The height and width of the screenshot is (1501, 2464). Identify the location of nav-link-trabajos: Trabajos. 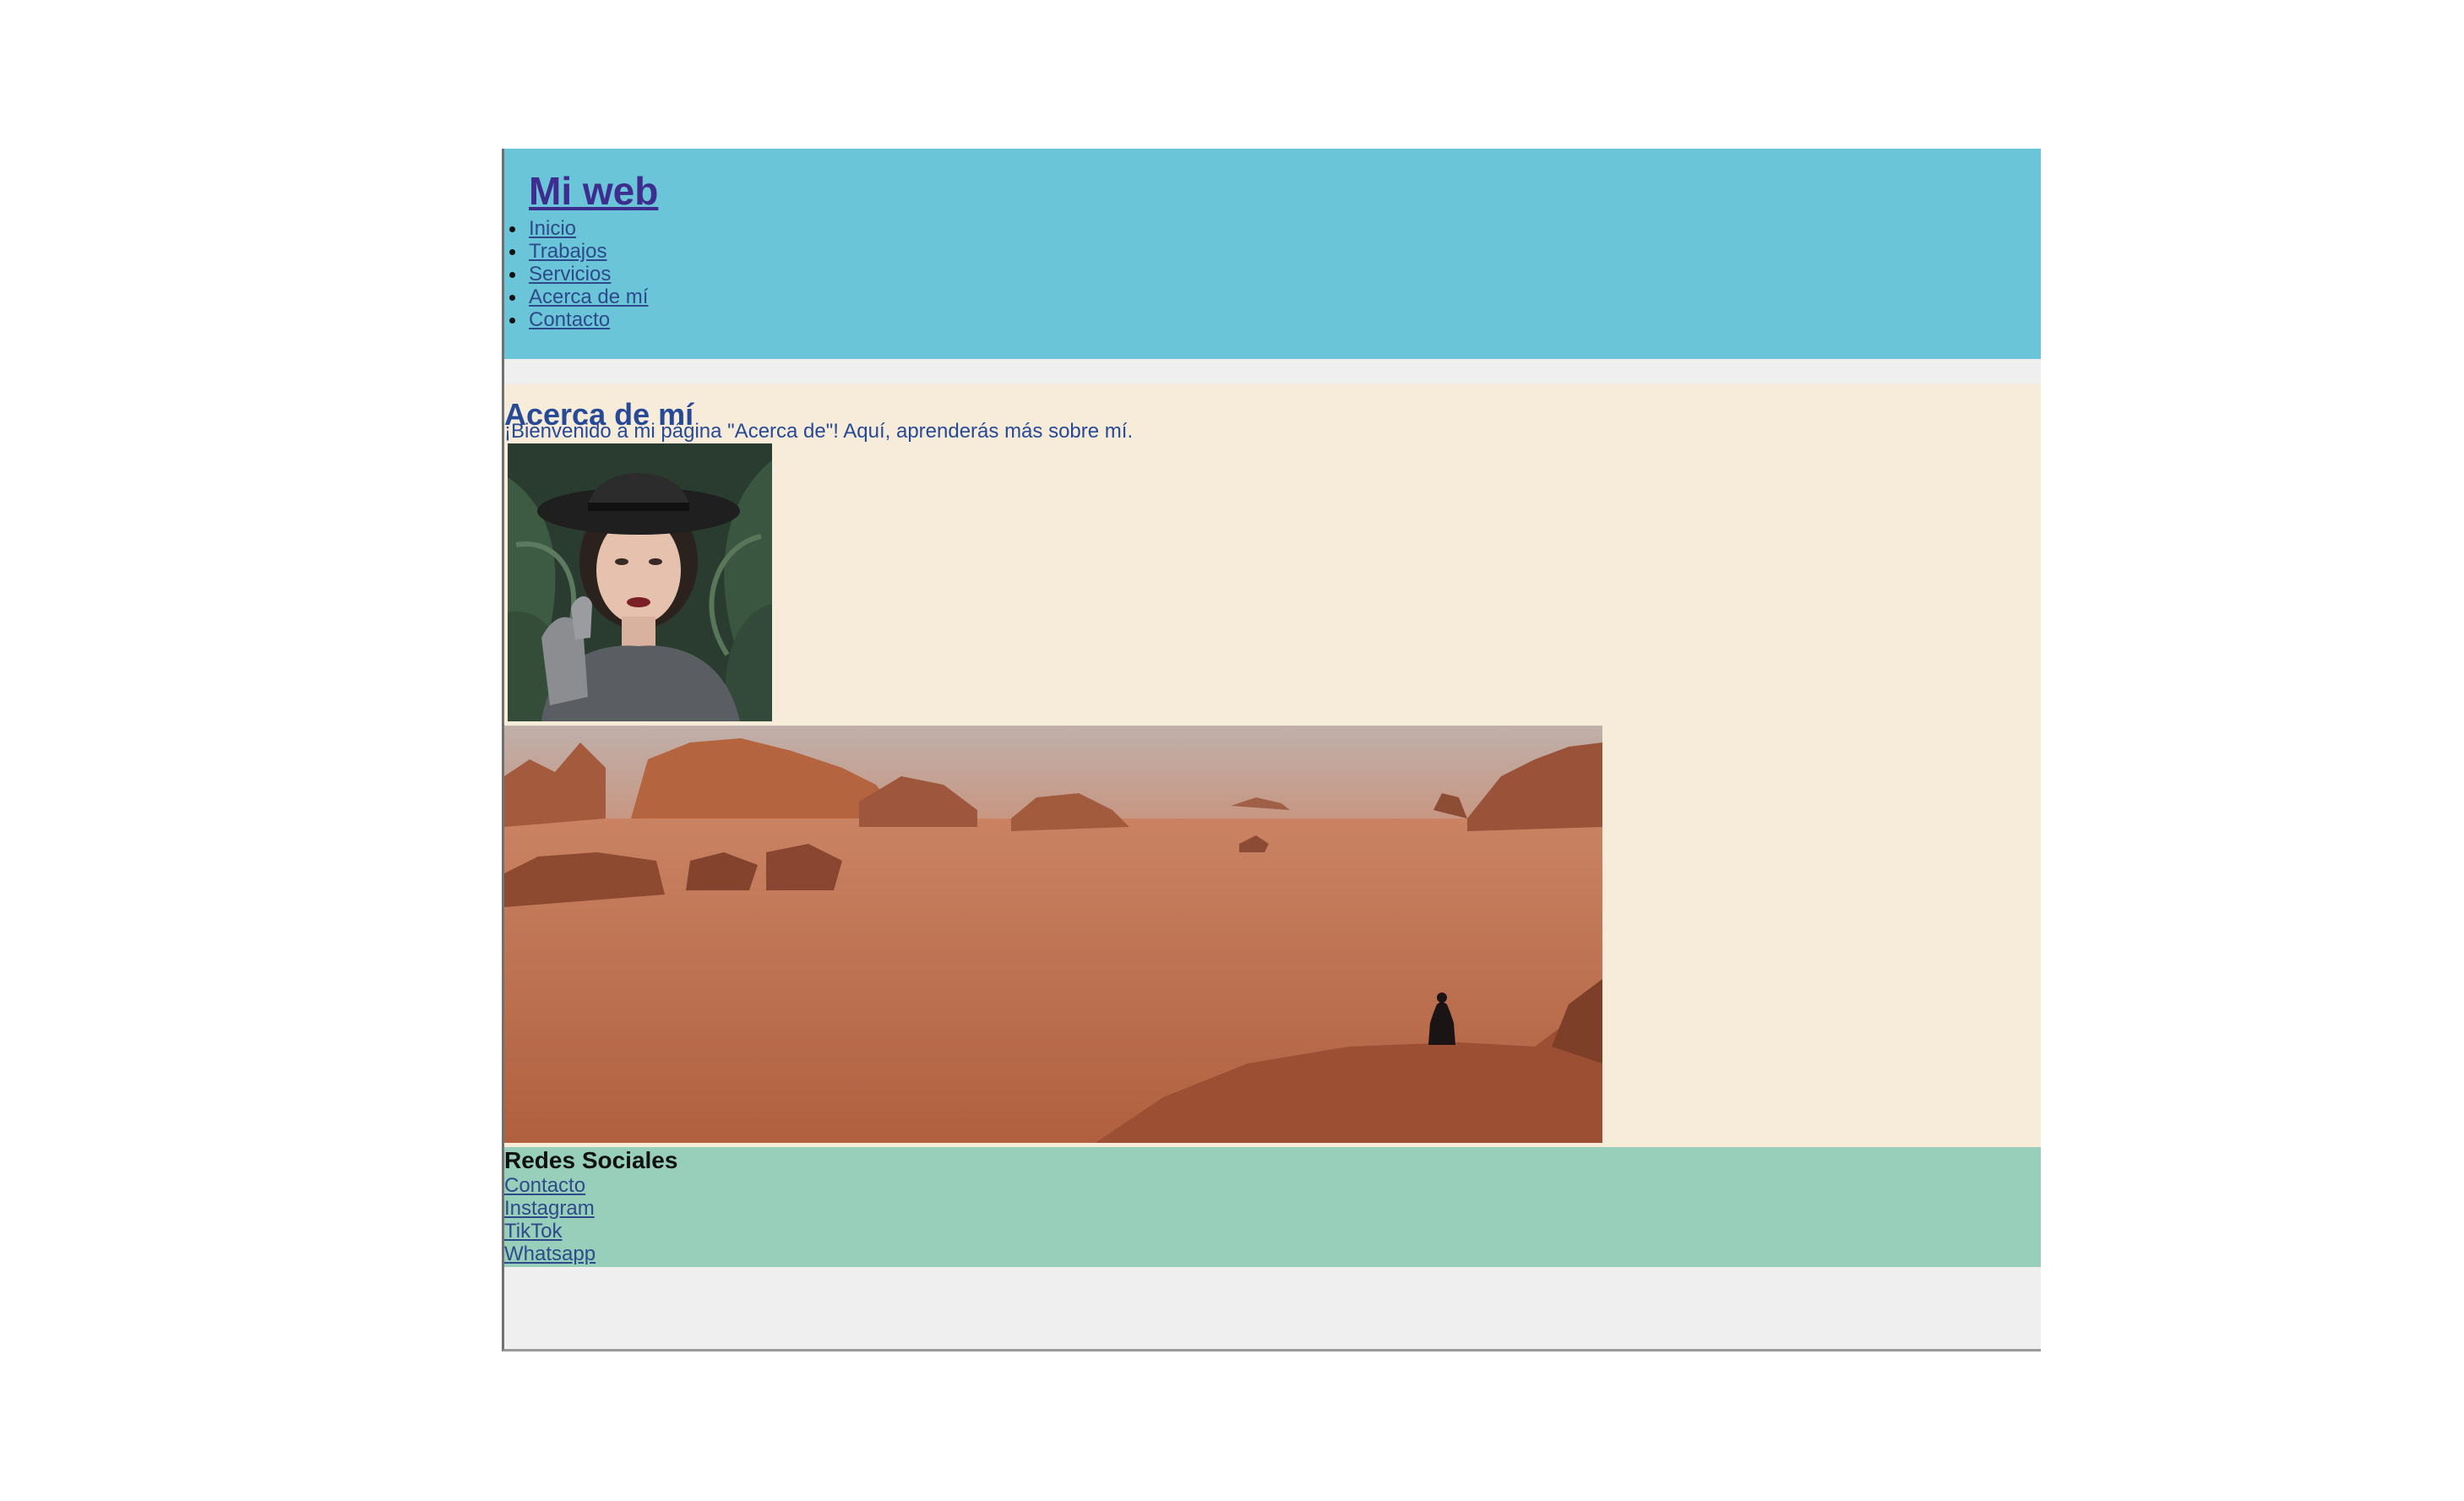
(567, 252).